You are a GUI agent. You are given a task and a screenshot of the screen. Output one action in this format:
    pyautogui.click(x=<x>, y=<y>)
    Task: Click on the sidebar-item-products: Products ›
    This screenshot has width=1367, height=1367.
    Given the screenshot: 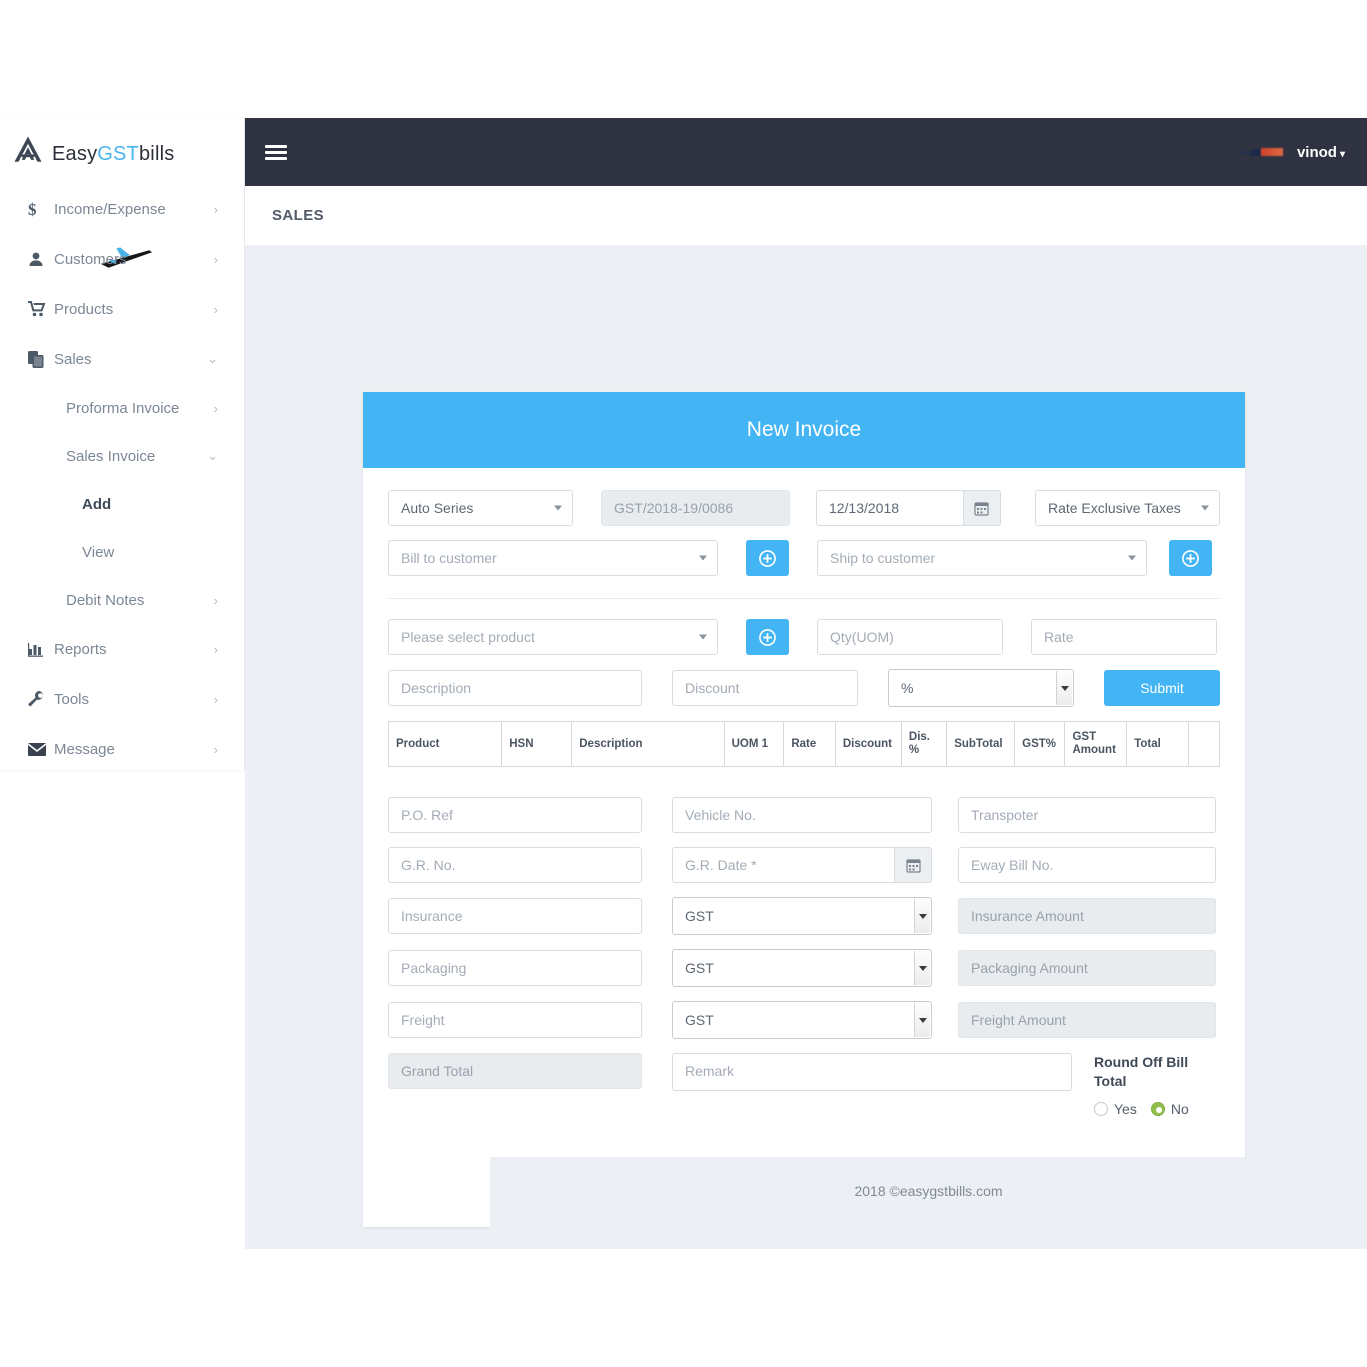 What is the action you would take?
    pyautogui.click(x=122, y=309)
    